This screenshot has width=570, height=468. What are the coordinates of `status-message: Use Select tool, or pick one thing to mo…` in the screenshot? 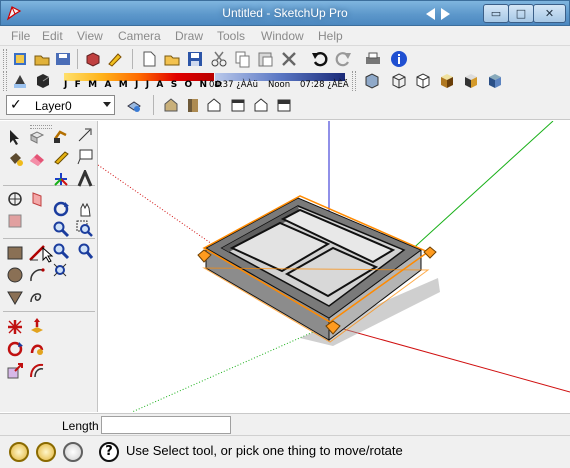 It's located at (264, 450).